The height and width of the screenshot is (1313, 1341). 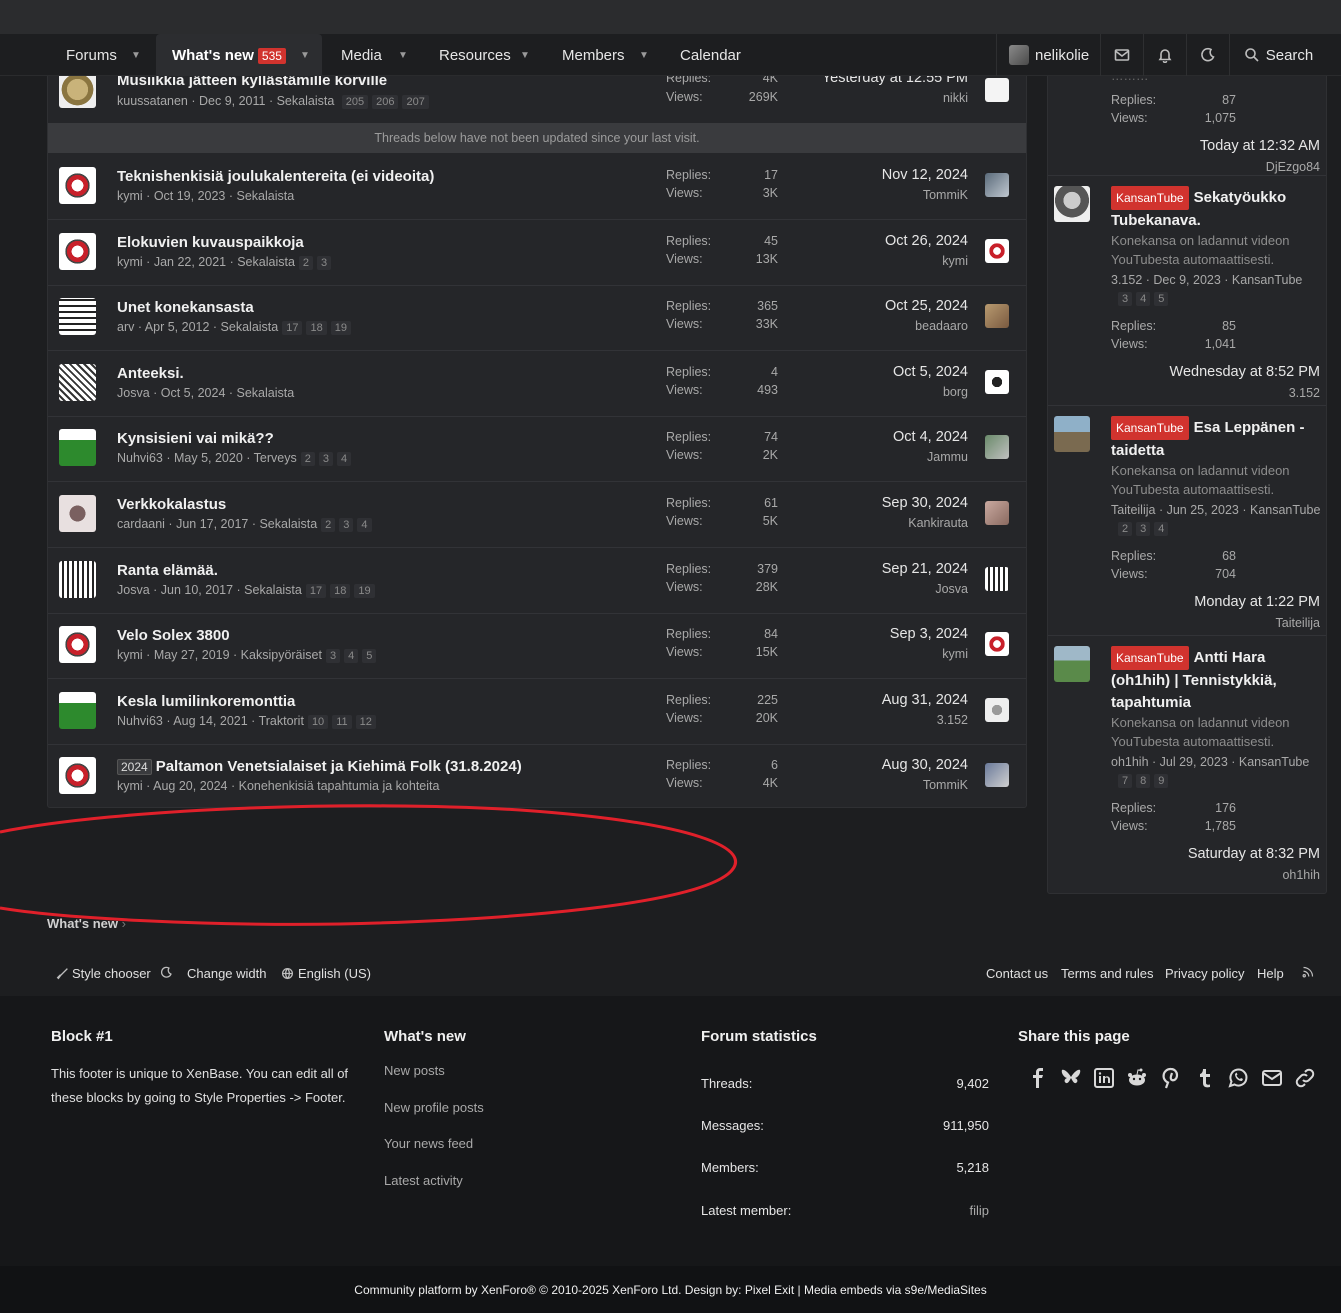 What do you see at coordinates (925, 503) in the screenshot?
I see `last-post-date: Sep 30, 2024` at bounding box center [925, 503].